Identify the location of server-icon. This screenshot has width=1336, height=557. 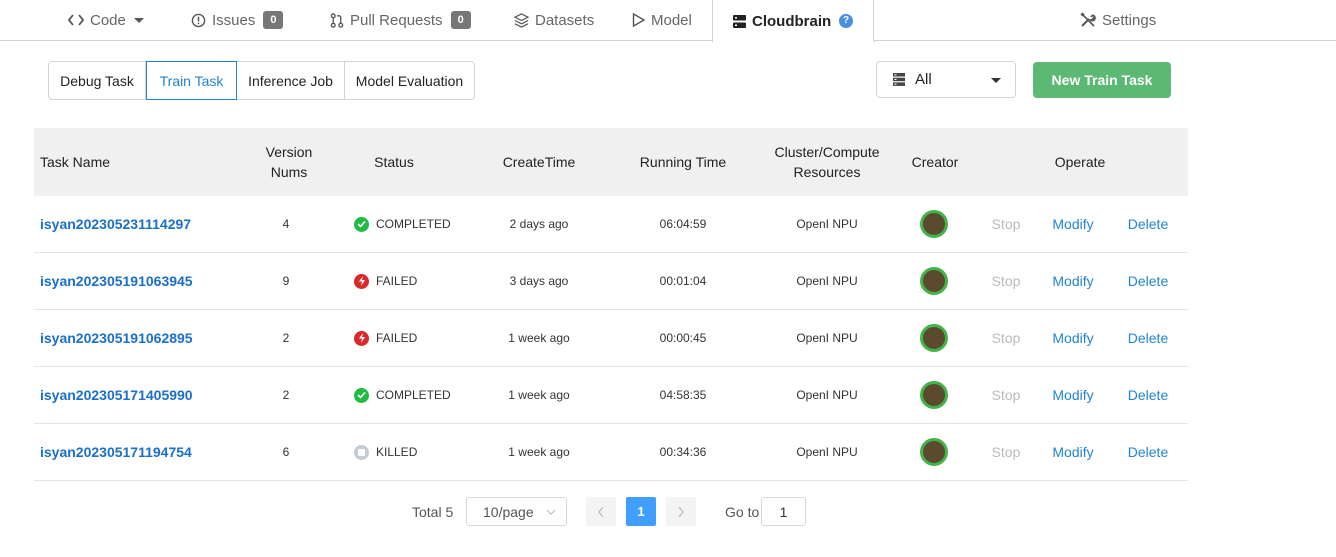
(739, 21).